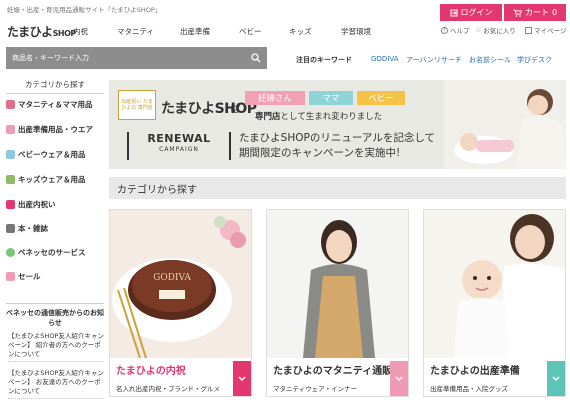 This screenshot has width=570, height=406. Describe the element at coordinates (179, 138) in the screenshot. I see `renewal-title: RENEWAL` at that location.